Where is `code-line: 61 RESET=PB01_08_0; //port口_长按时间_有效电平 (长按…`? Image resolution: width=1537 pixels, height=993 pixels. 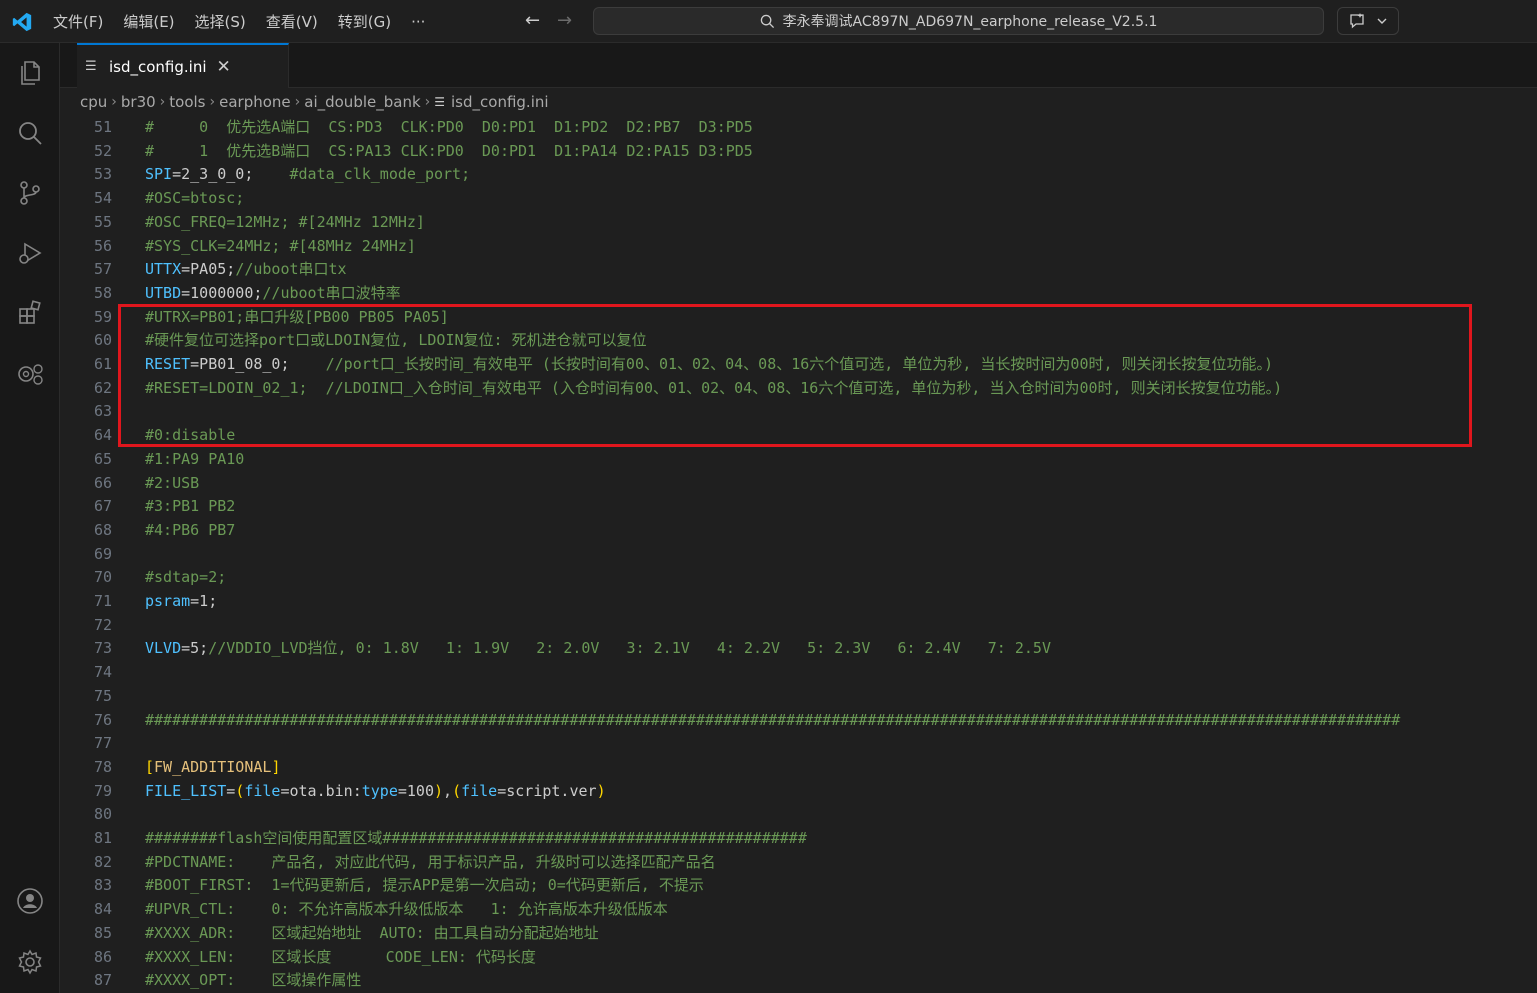 code-line: 61 RESET=PB01_08_0; //port口_长按时间_有效电平 (长按… is located at coordinates (798, 364).